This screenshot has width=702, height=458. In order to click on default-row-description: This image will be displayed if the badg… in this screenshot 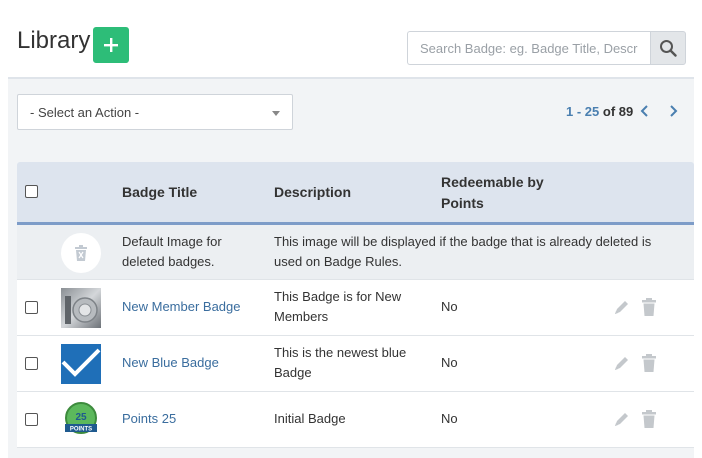, I will do `click(463, 251)`.